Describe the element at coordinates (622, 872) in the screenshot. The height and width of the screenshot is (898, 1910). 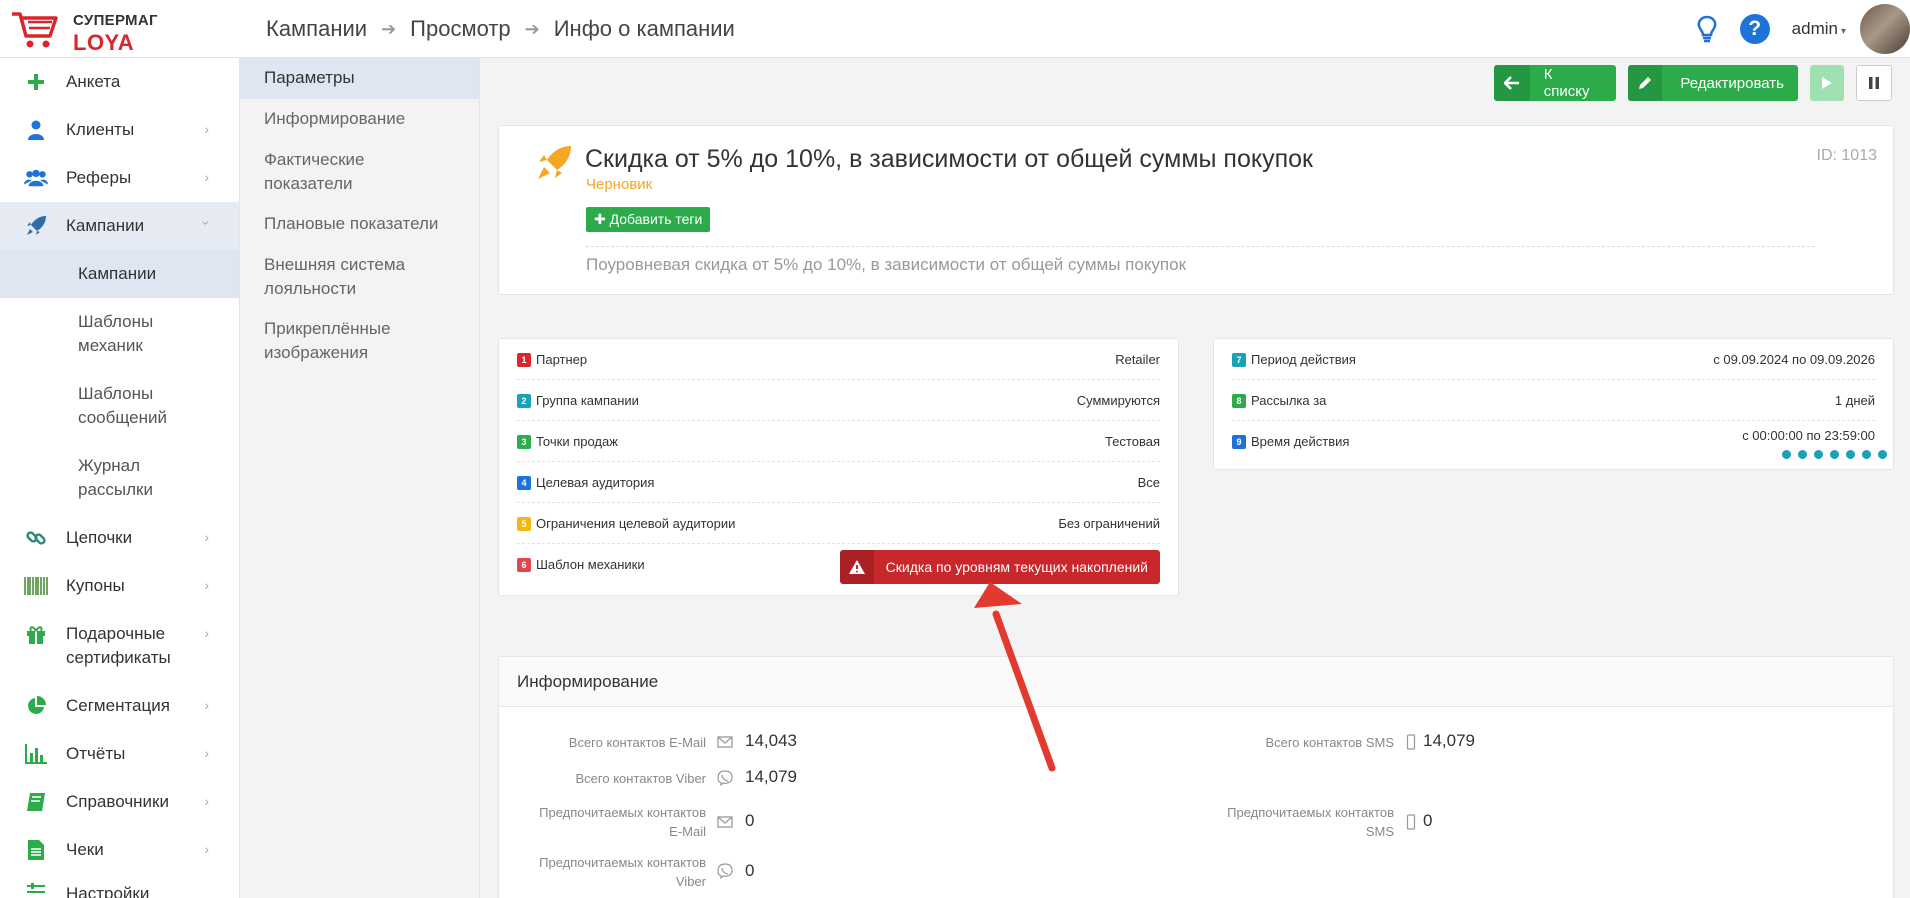
I see `viber-preferred-label: Предпочитаемых контактов Viber` at that location.